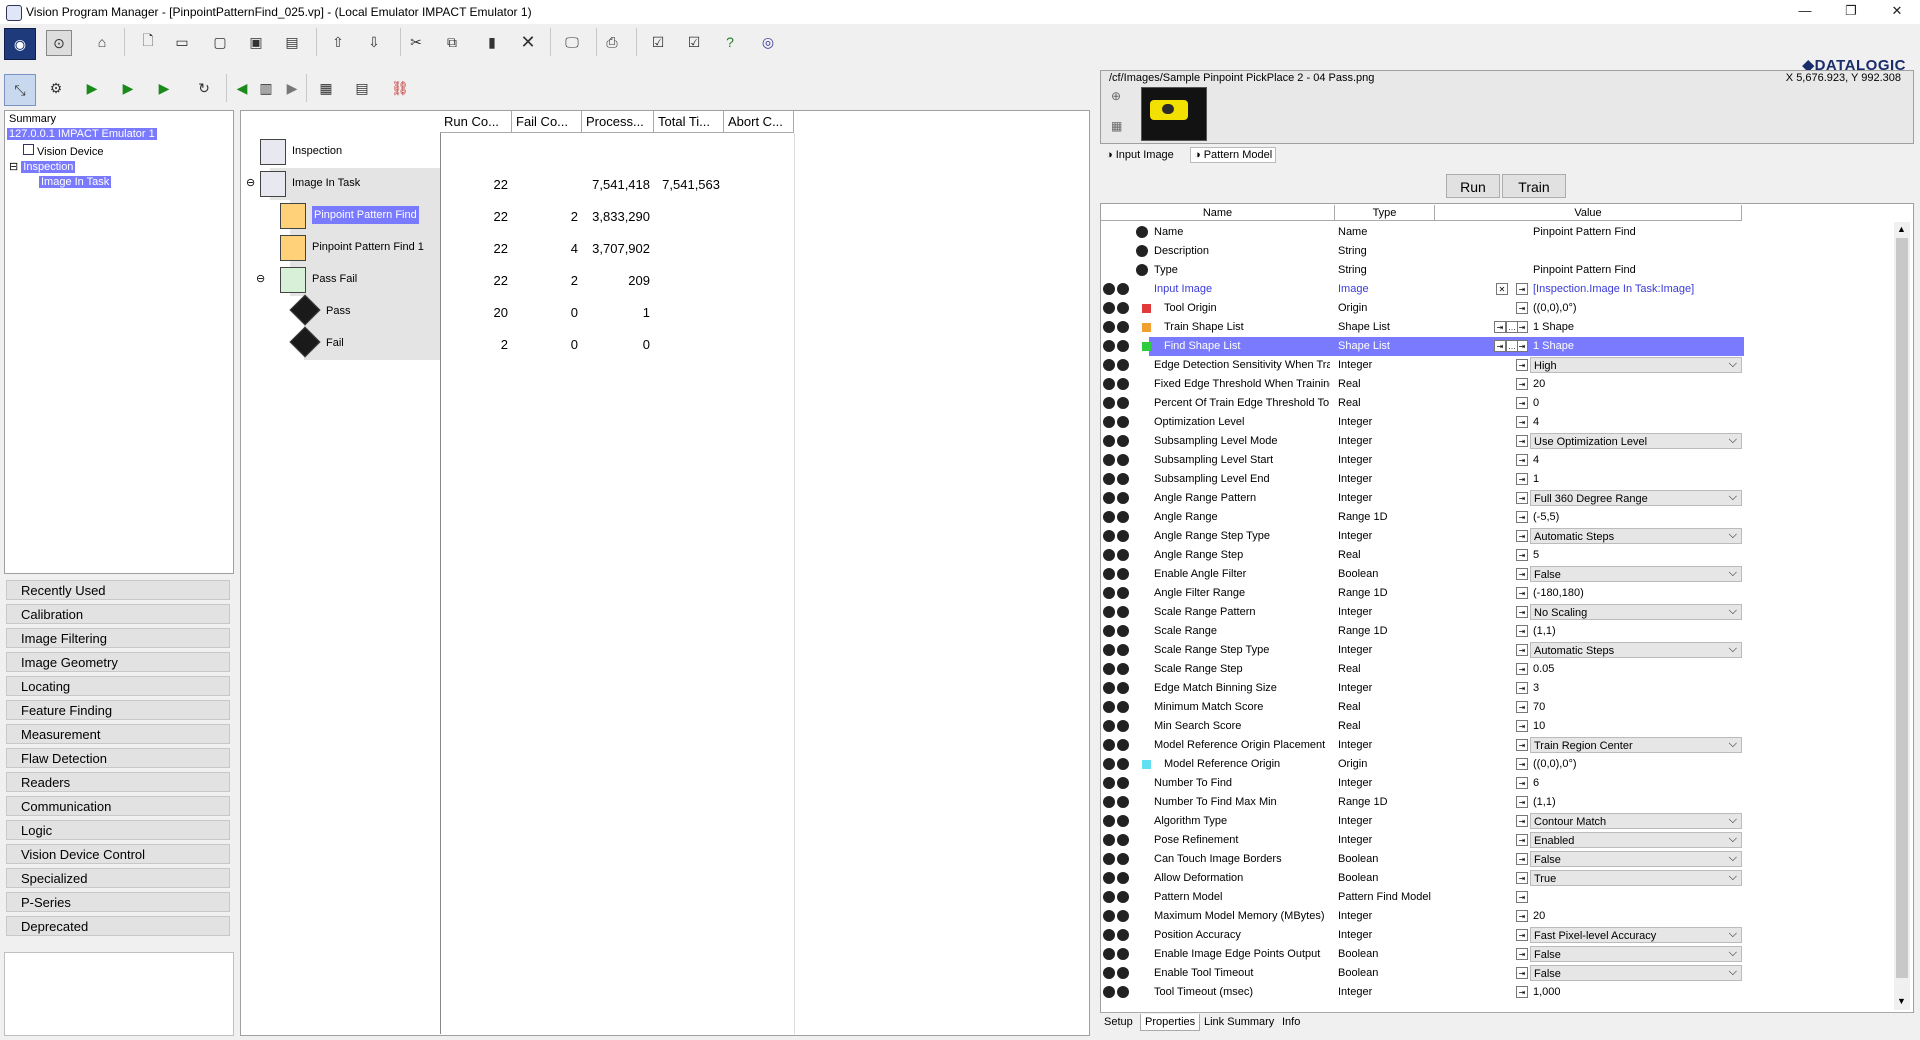  Describe the element at coordinates (1422, 574) in the screenshot. I see `property-row: Enable Angle Filter Boolean ⇥ False` at that location.